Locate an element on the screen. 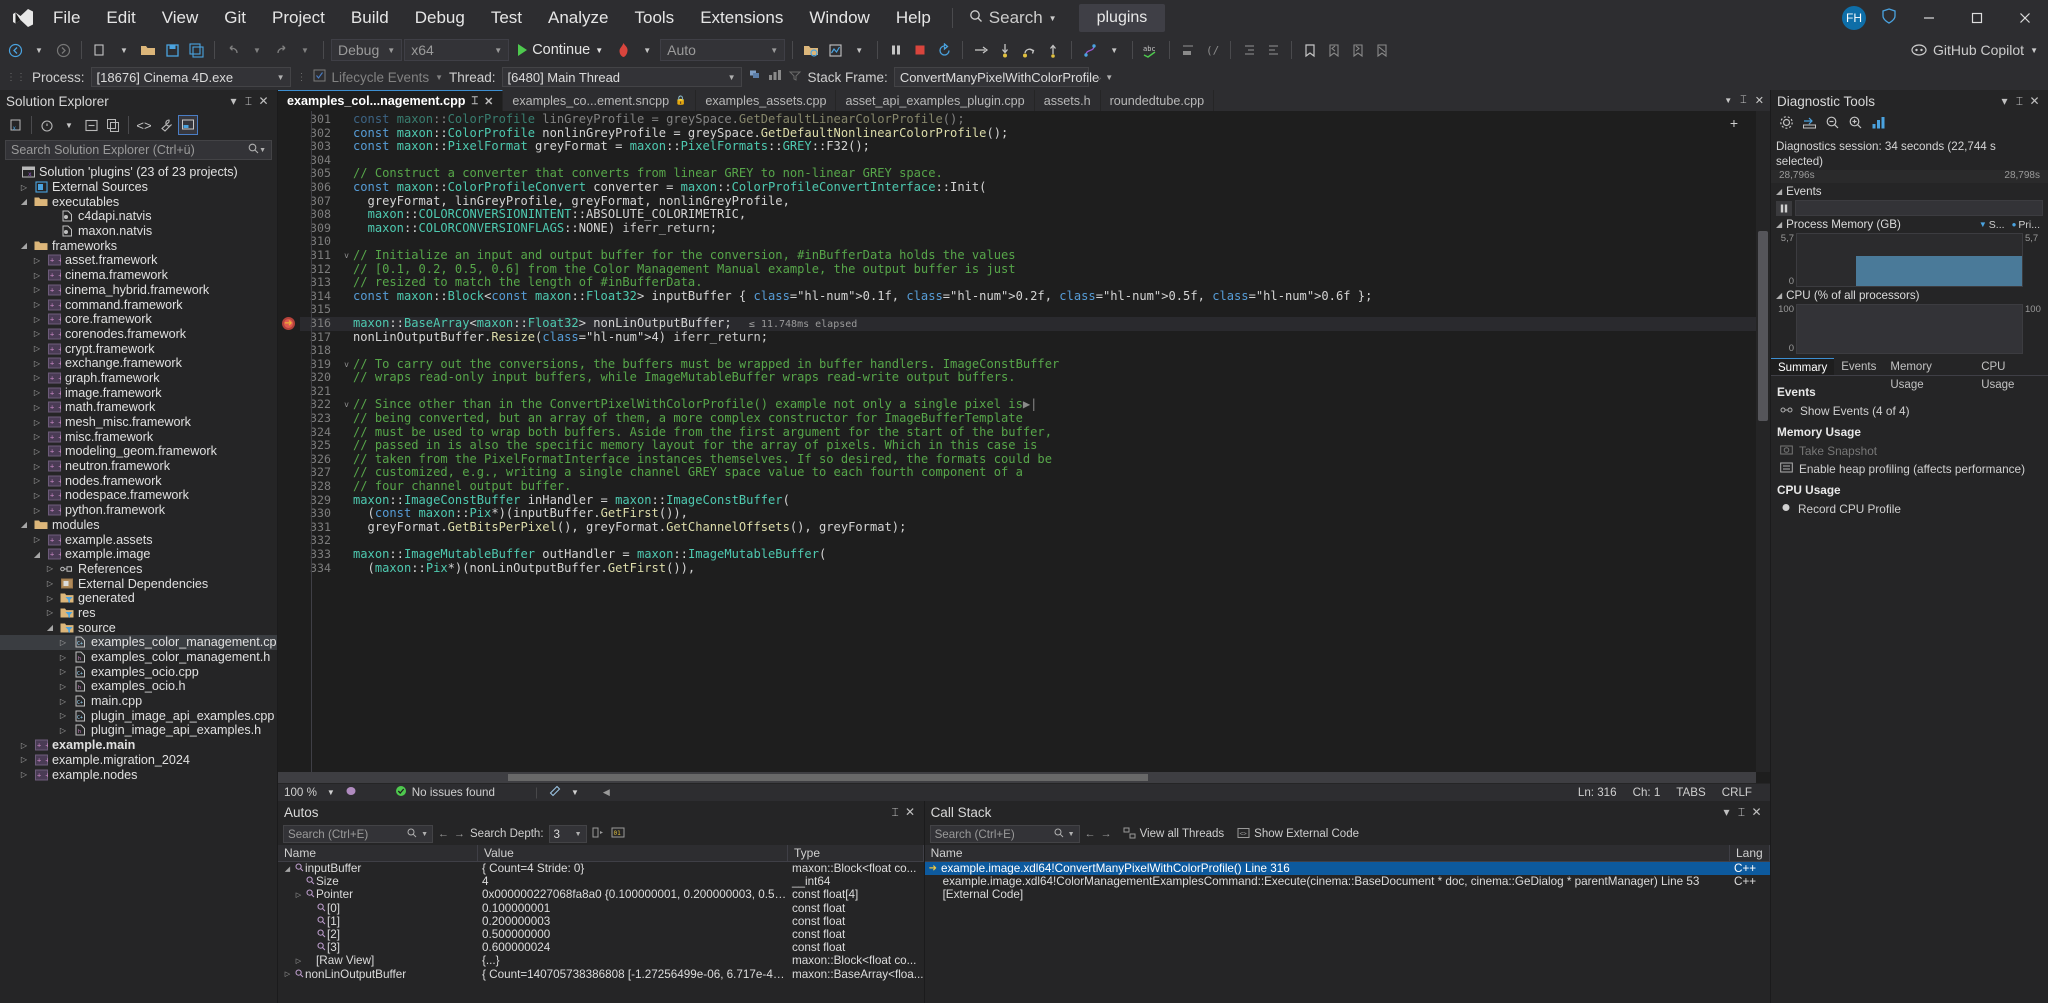 This screenshot has height=1003, width=2048. preview-selected-icon is located at coordinates (188, 125).